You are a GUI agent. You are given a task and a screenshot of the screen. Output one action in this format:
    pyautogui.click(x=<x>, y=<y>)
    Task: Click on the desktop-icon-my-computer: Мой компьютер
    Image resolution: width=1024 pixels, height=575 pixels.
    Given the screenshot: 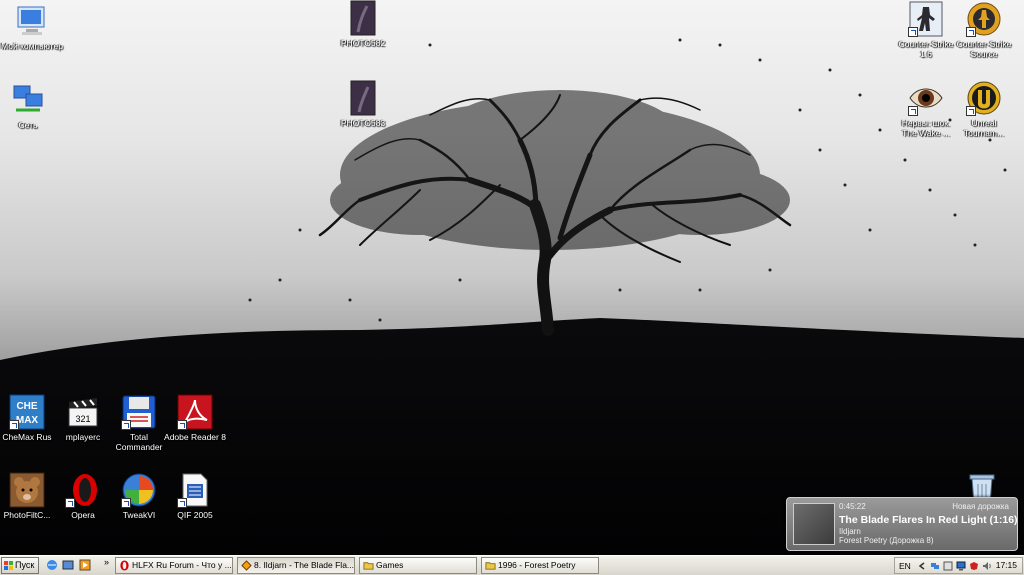 What is the action you would take?
    pyautogui.click(x=32, y=27)
    